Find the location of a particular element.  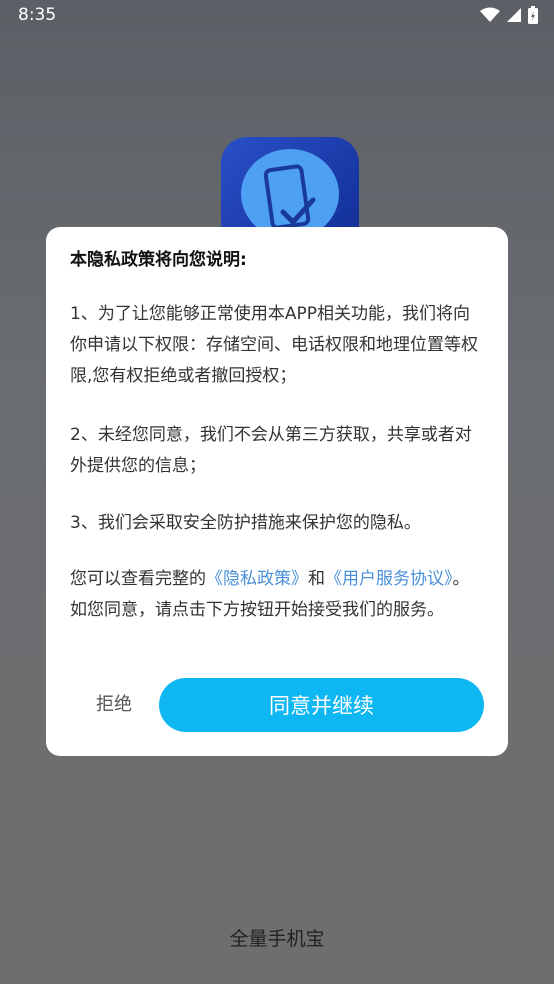

privacy-policy-link: 《隐私政策》 is located at coordinates (257, 579).